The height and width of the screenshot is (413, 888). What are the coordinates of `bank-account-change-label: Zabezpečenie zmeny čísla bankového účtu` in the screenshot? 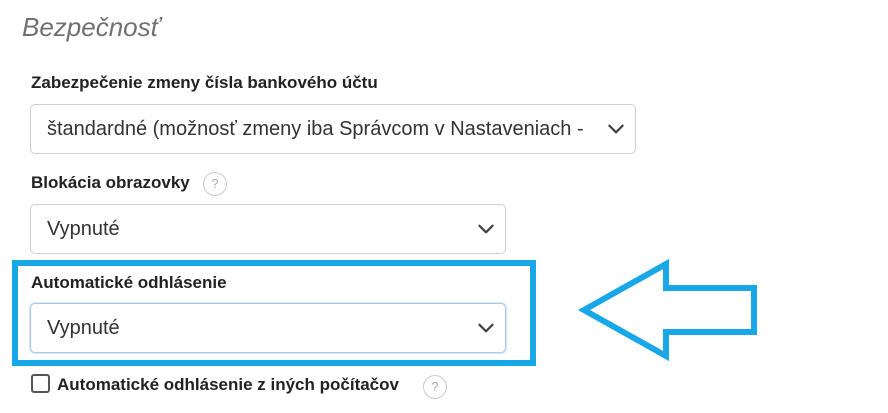 It's located at (204, 82).